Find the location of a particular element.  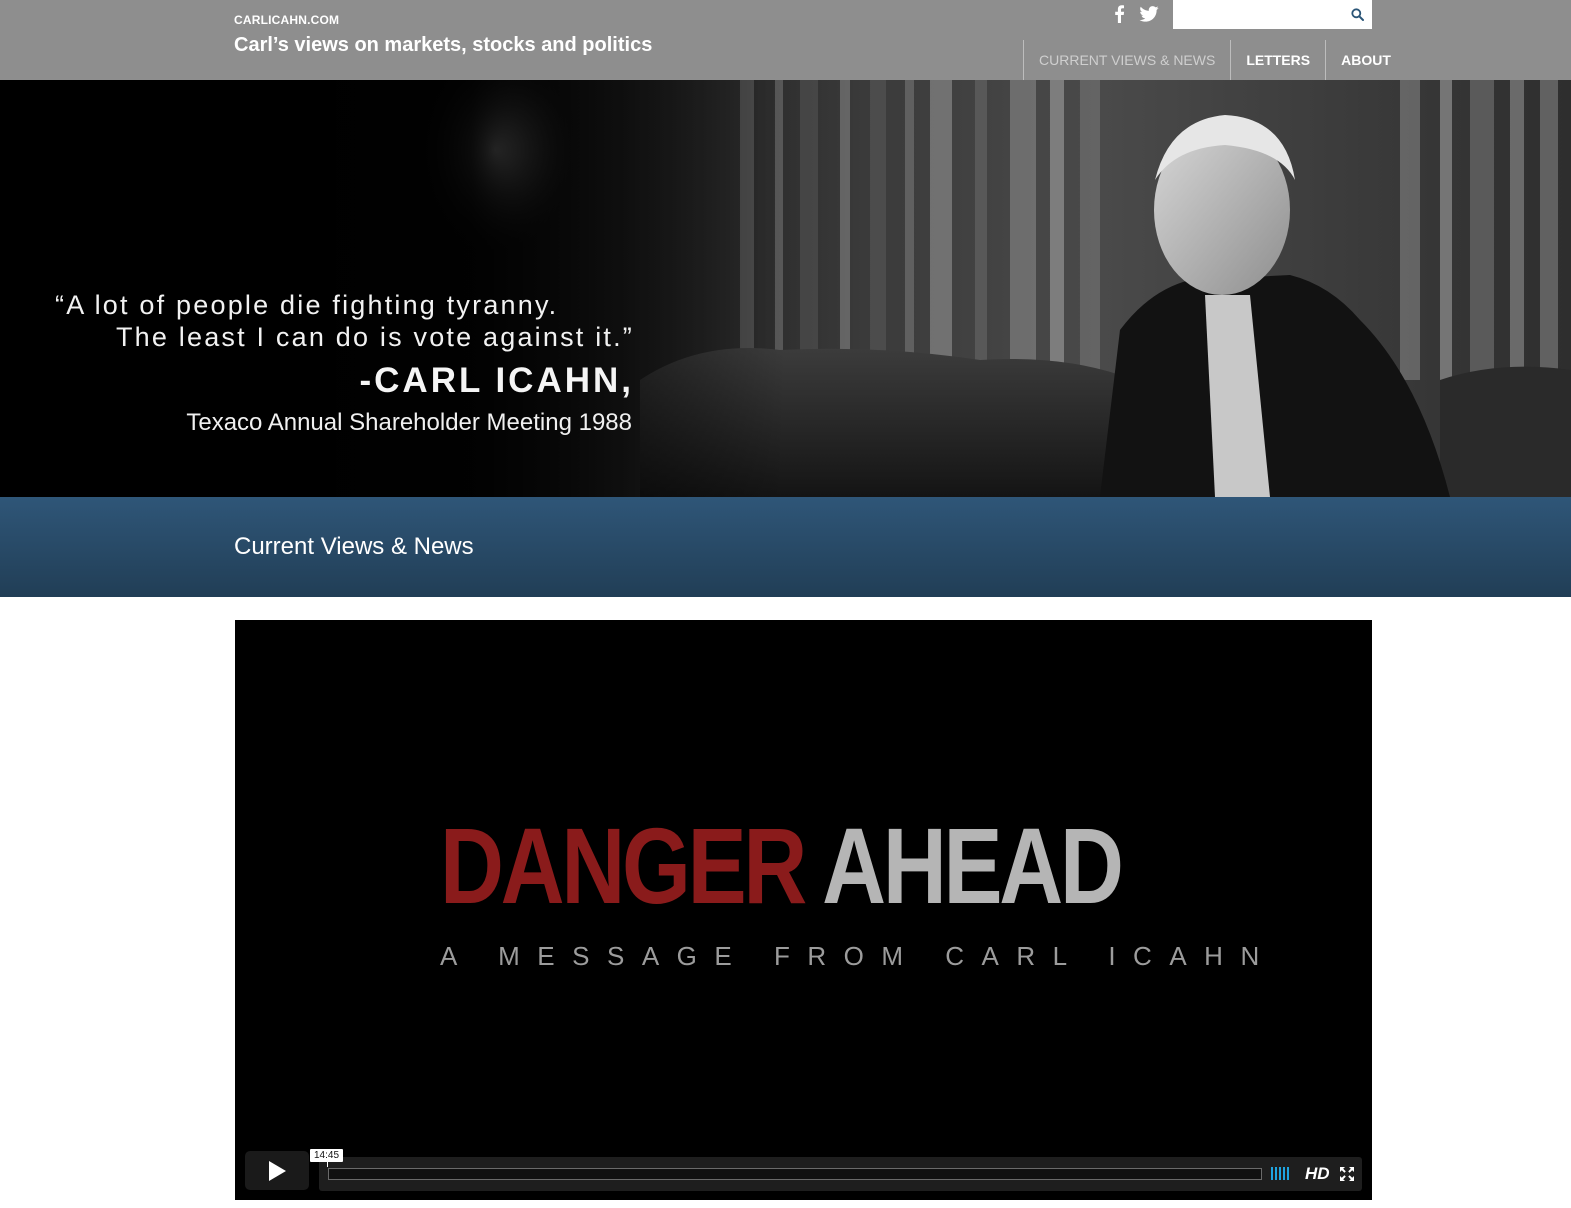

search-box is located at coordinates (1272, 14).